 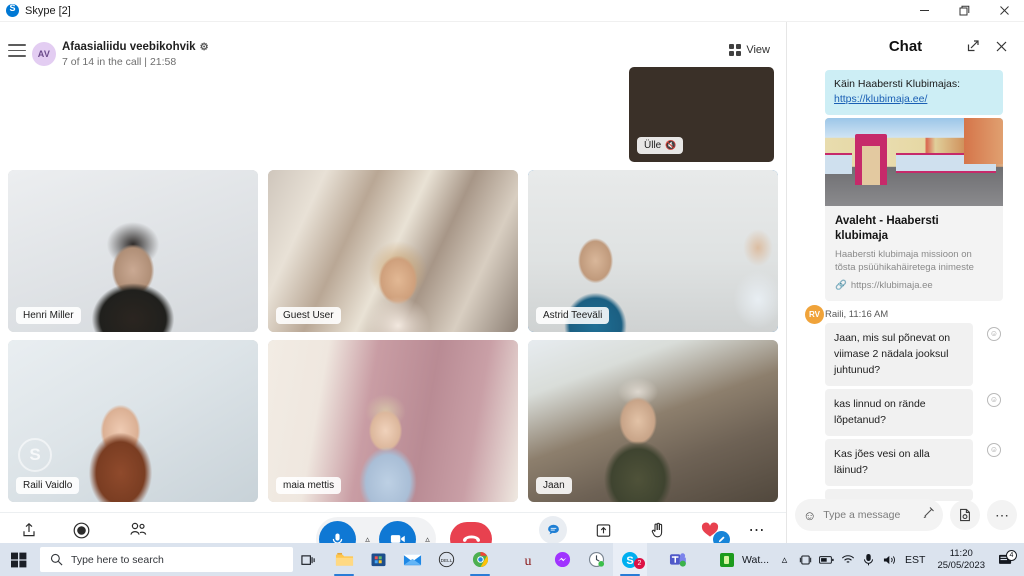 What do you see at coordinates (554, 485) in the screenshot?
I see `tile-name-badge: Jaan` at bounding box center [554, 485].